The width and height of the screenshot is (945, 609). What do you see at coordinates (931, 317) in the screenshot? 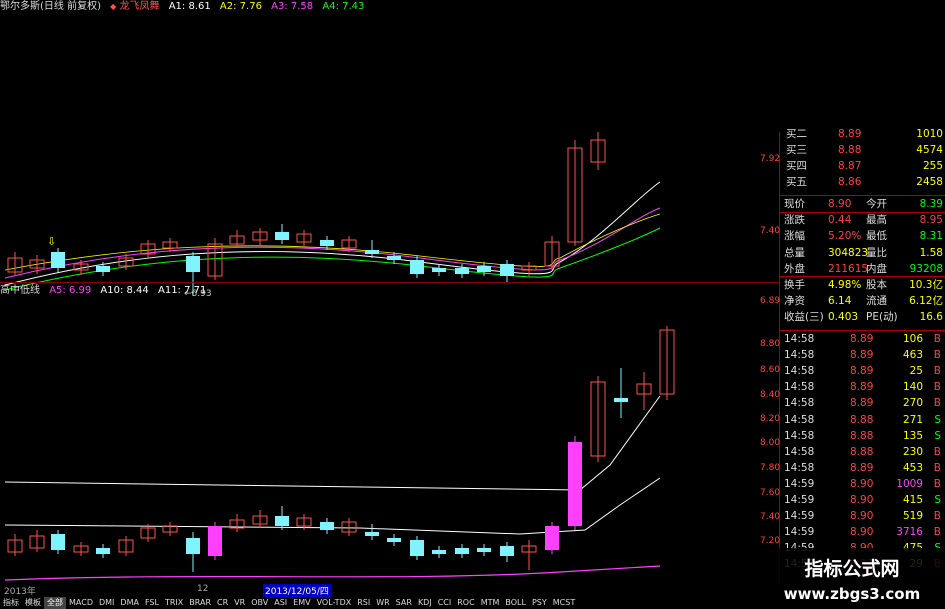
I see `stat-value: 16.6` at bounding box center [931, 317].